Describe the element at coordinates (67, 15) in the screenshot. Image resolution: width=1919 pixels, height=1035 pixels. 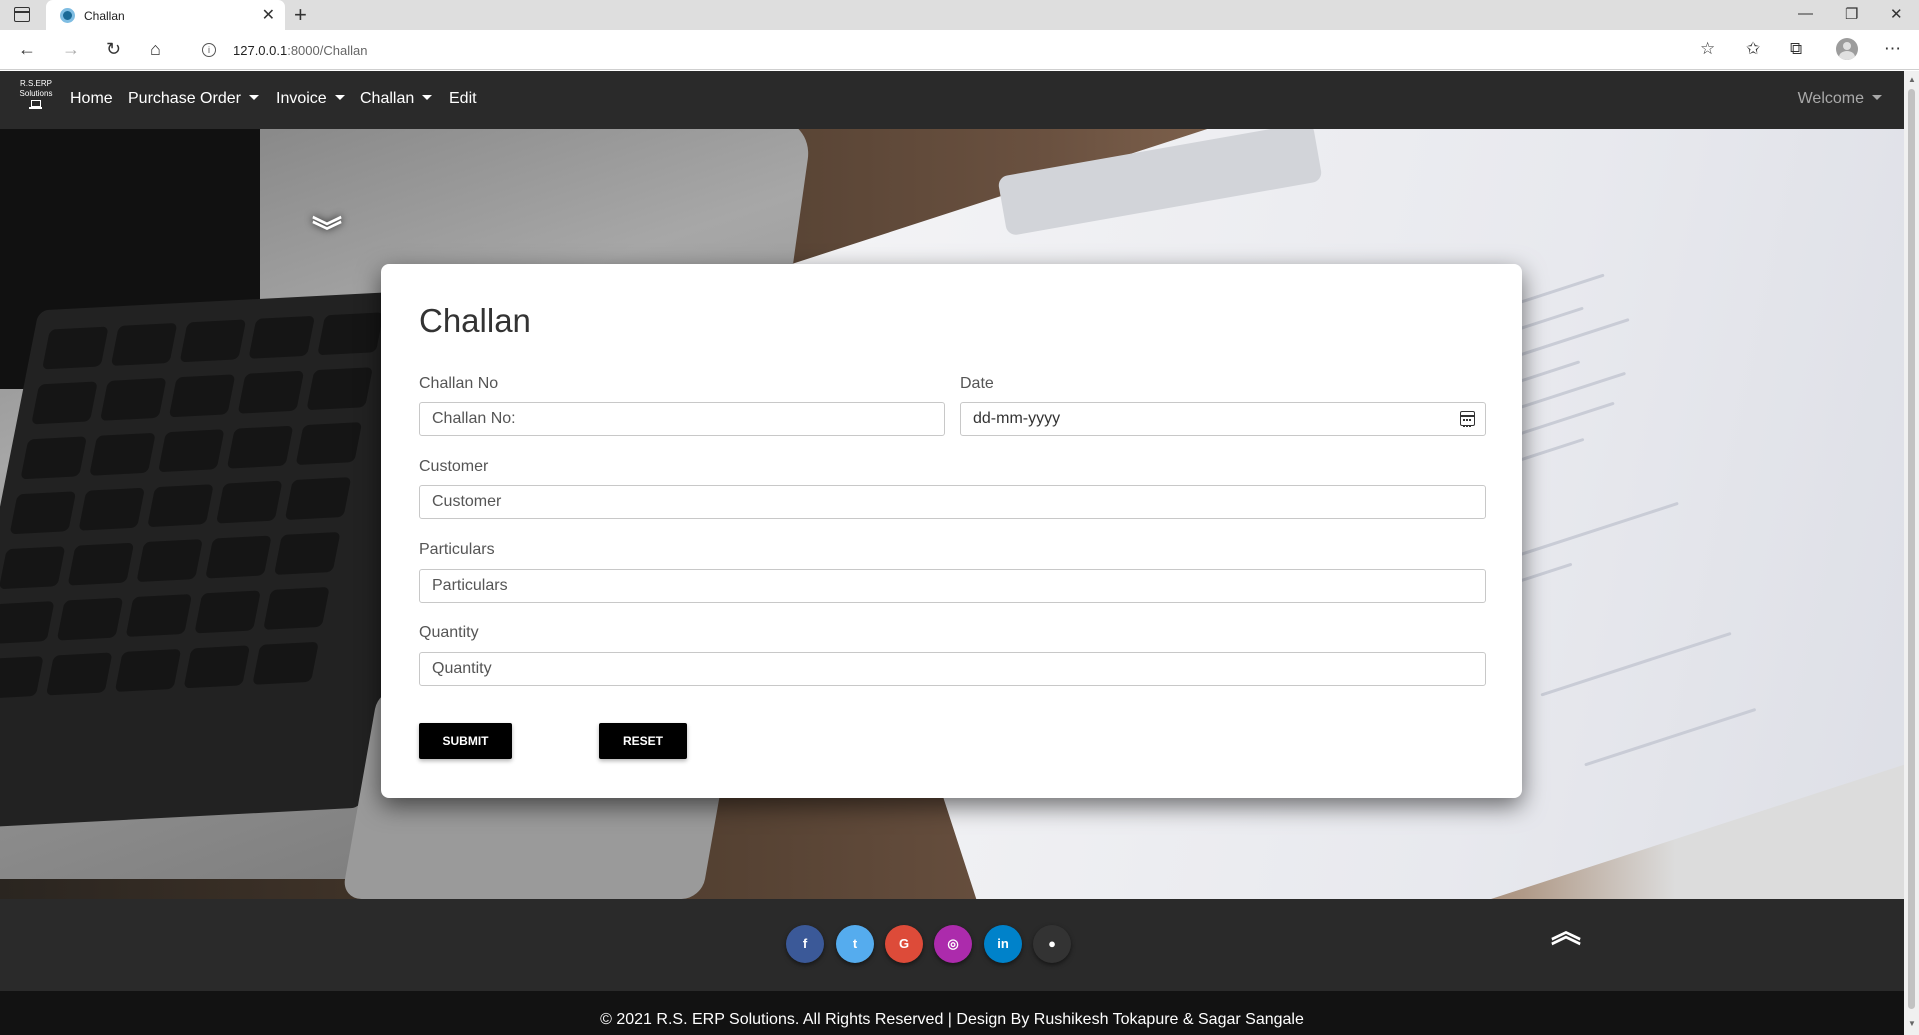
I see `favicon-icon` at that location.